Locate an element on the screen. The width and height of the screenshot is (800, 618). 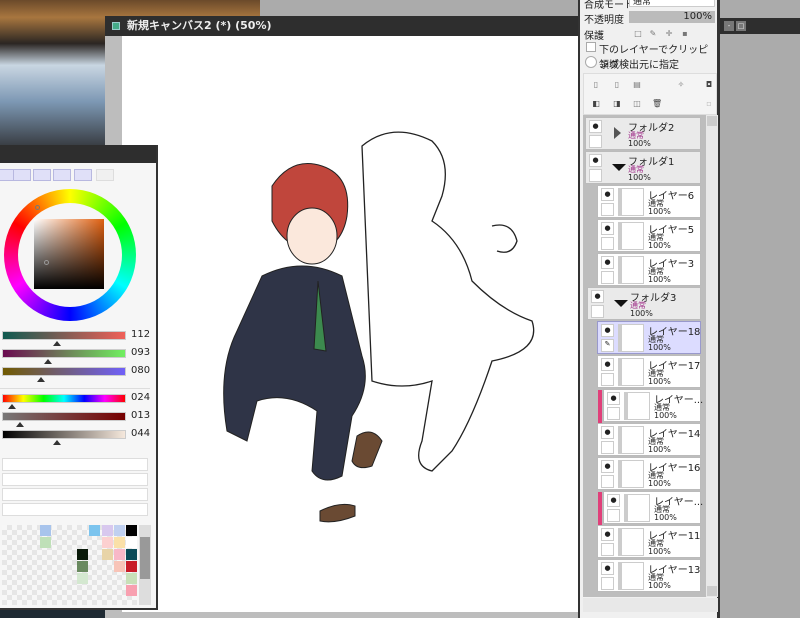
layer-folder: ● フォルダ1 通常 100% is located at coordinates (643, 167).